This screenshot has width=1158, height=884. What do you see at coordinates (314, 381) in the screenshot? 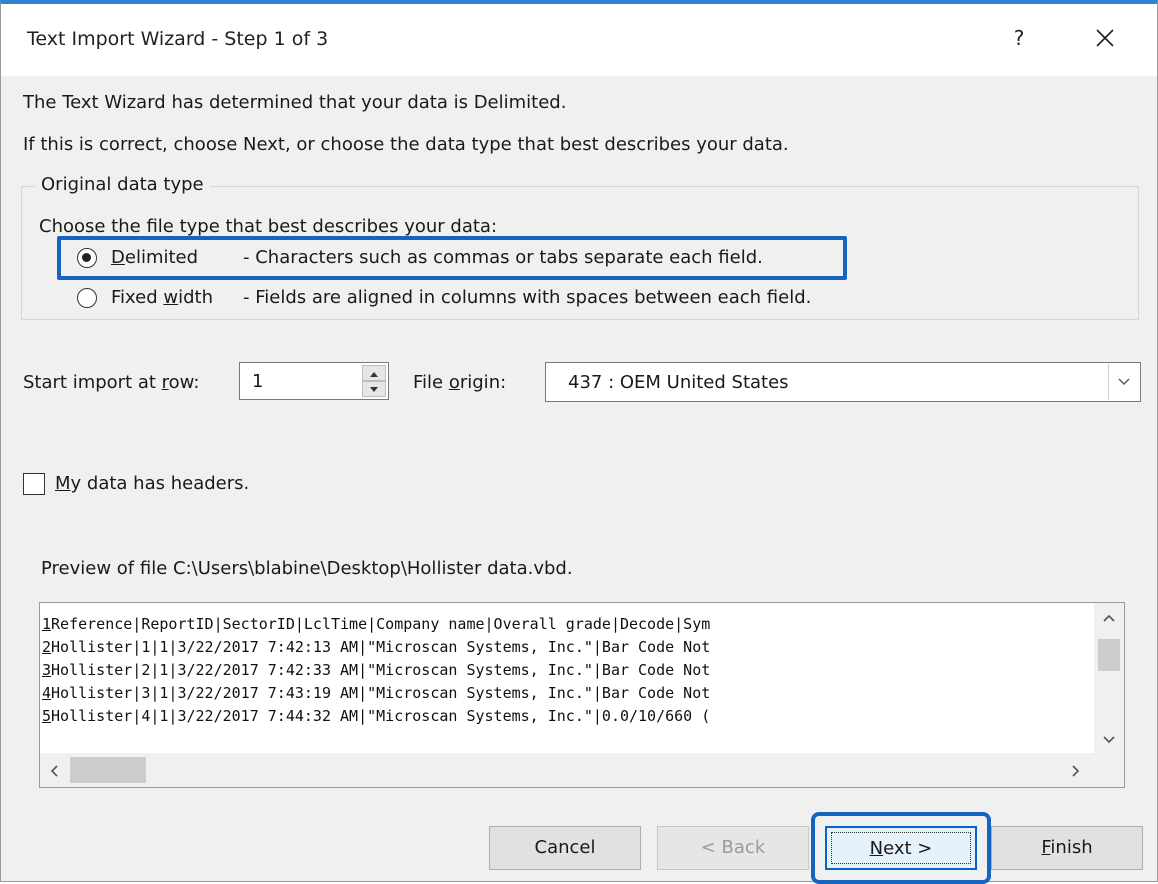
I see `start-row-input: 1` at bounding box center [314, 381].